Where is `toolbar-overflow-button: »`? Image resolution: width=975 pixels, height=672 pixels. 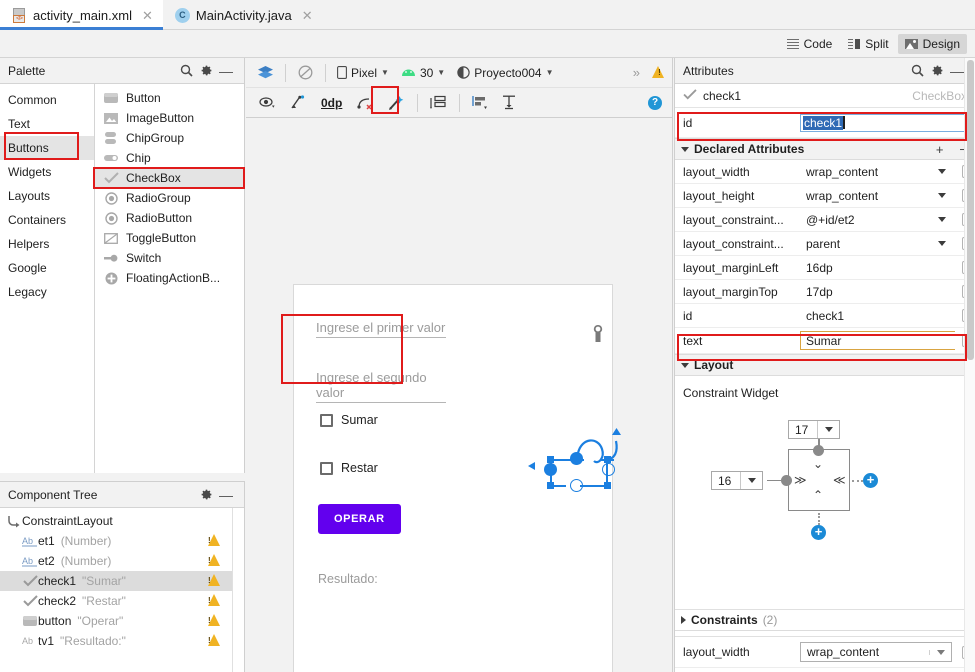 toolbar-overflow-button: » is located at coordinates (636, 72).